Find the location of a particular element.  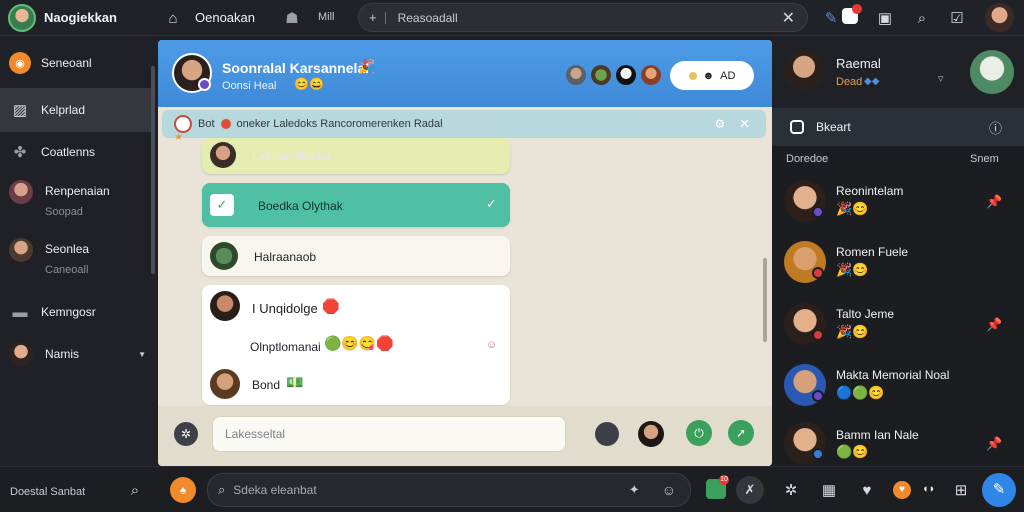

bottom-search-input: Sdeka eleanbat is located at coordinates (274, 490).